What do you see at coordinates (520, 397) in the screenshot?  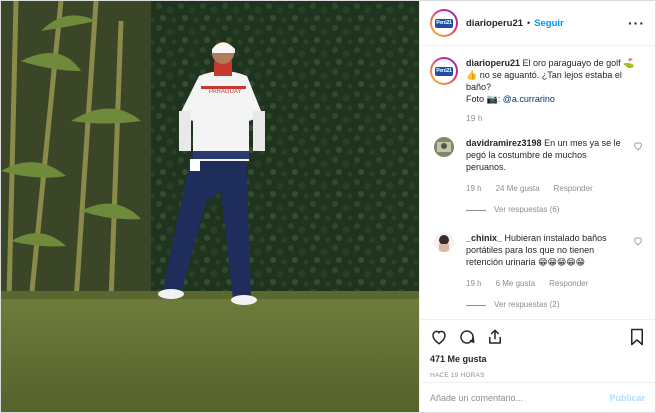 I see `comment-input` at bounding box center [520, 397].